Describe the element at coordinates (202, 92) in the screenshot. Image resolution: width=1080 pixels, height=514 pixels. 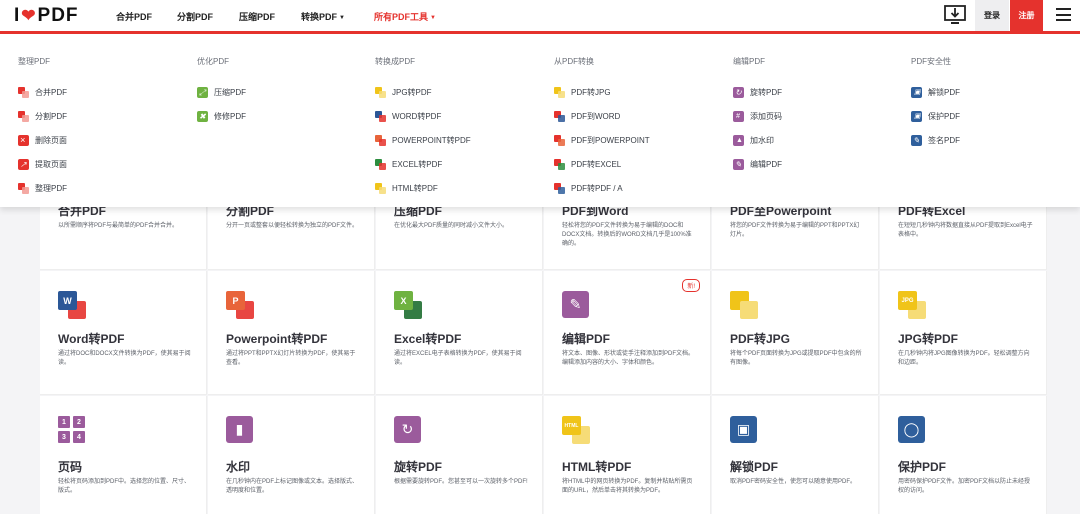
I see `compress-icon: ⤢` at that location.